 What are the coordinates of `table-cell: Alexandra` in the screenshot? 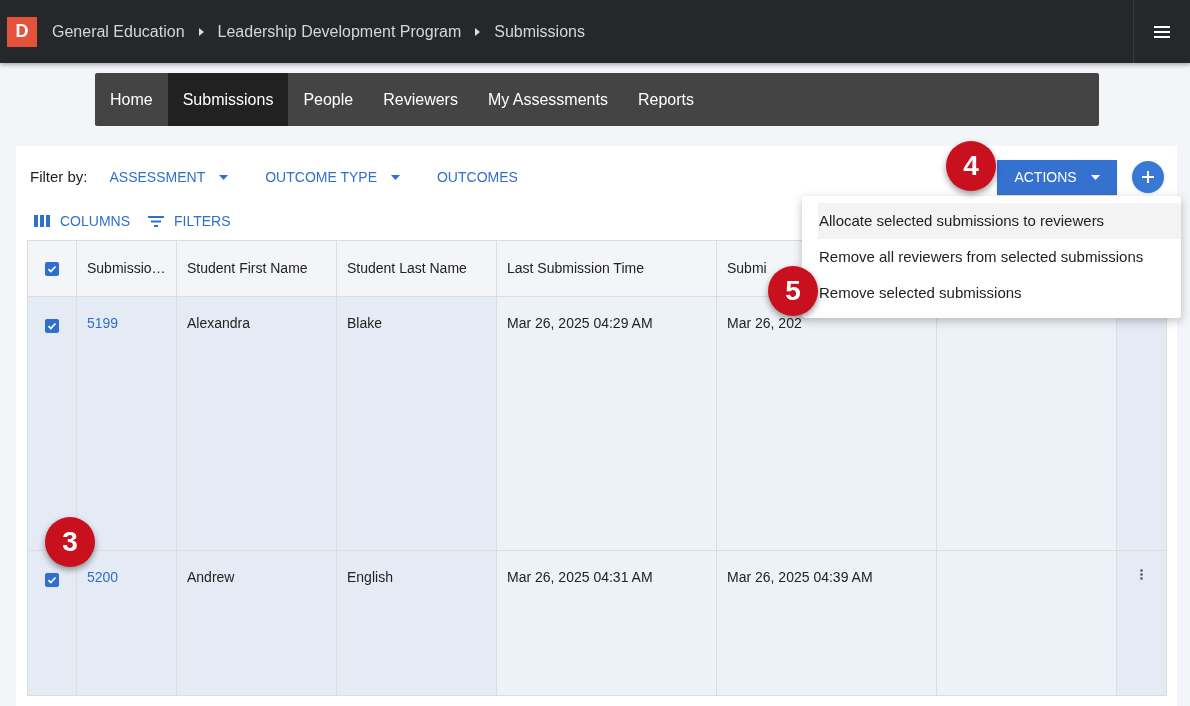 It's located at (257, 423).